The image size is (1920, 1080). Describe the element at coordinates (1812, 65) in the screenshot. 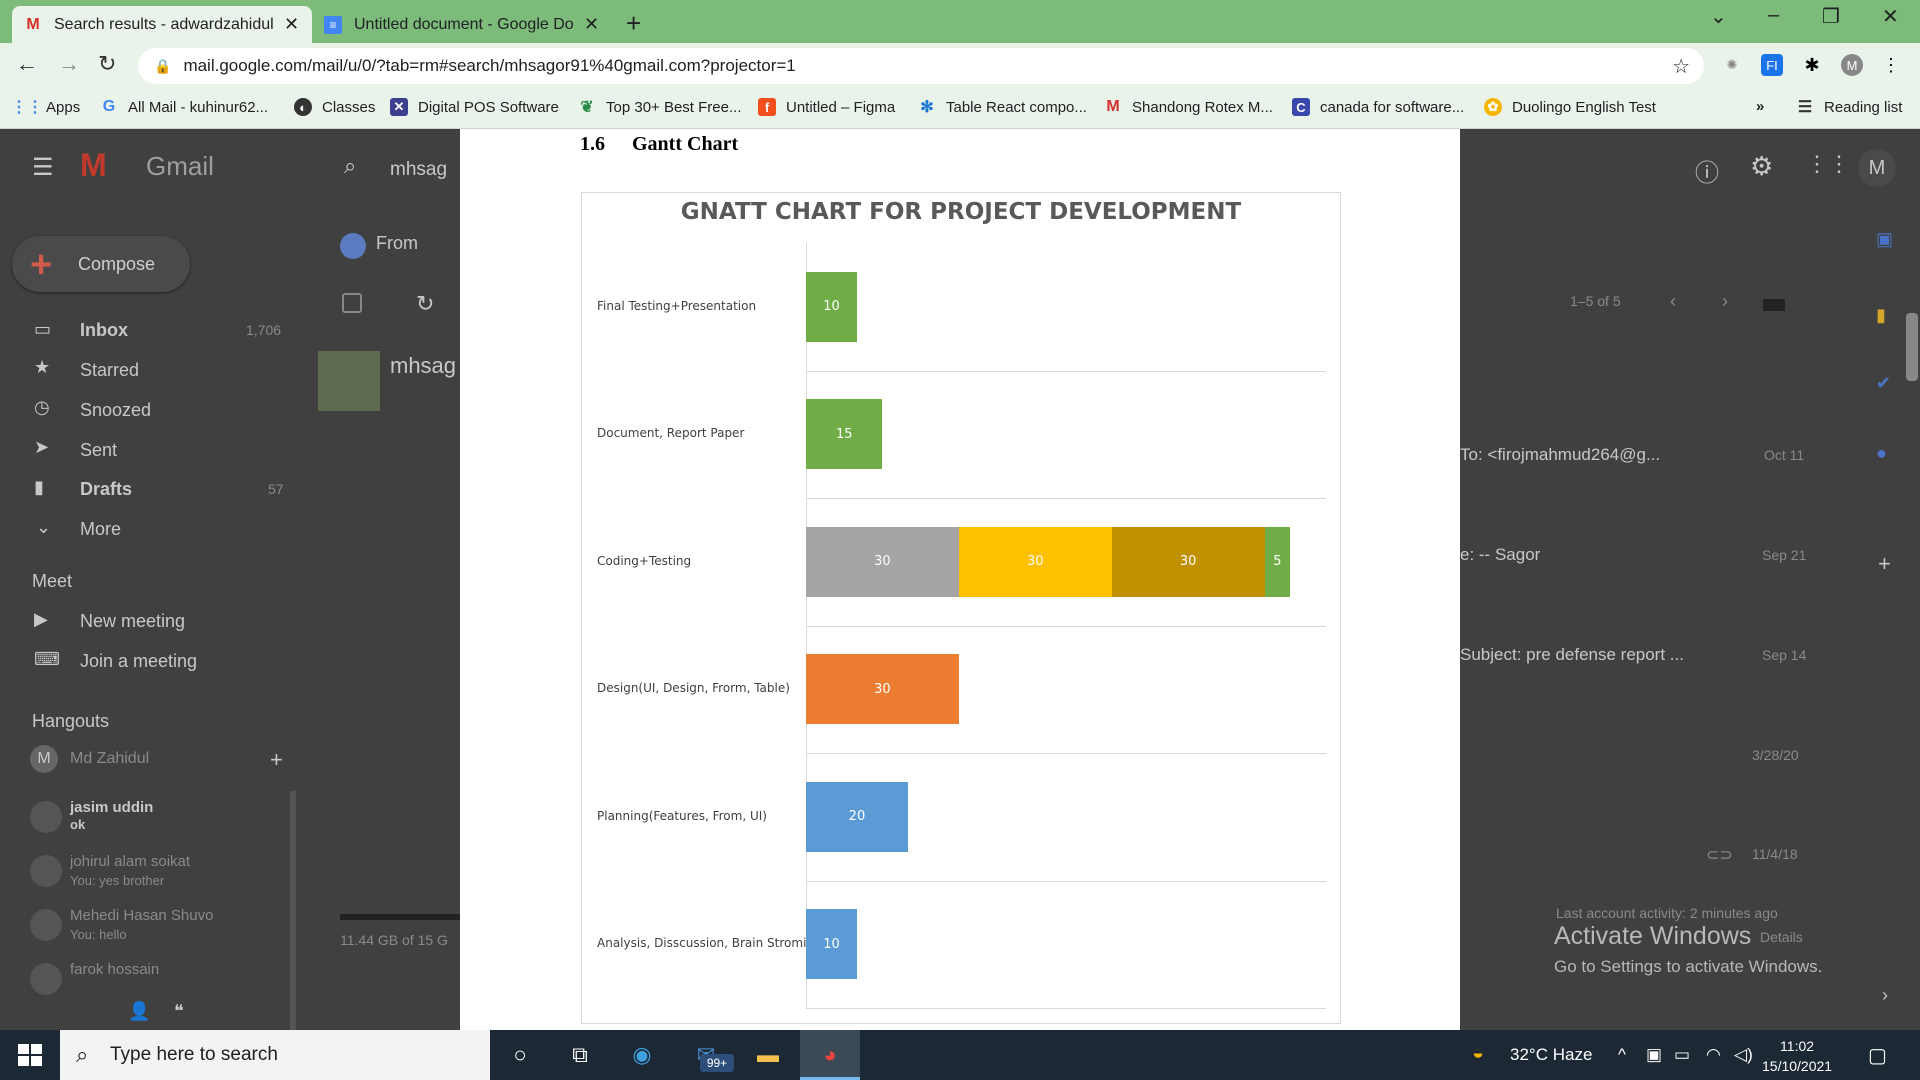

I see `puzzle-icon: ✱` at that location.